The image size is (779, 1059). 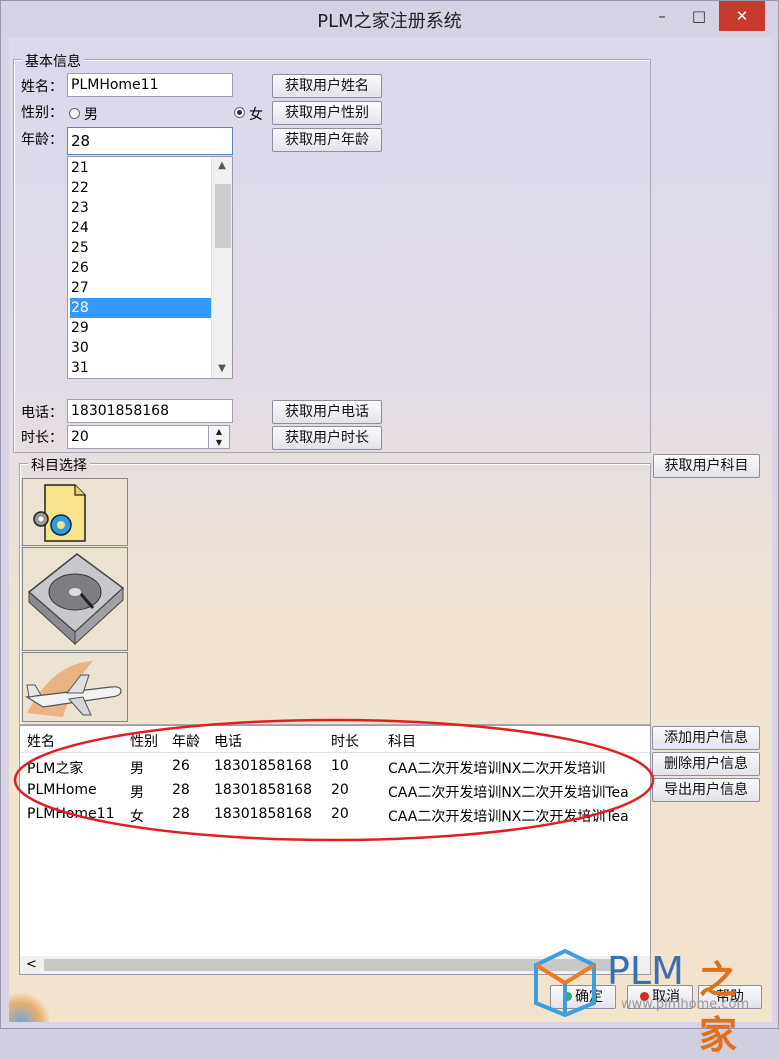 I want to click on airplane-icon, so click(x=73, y=689).